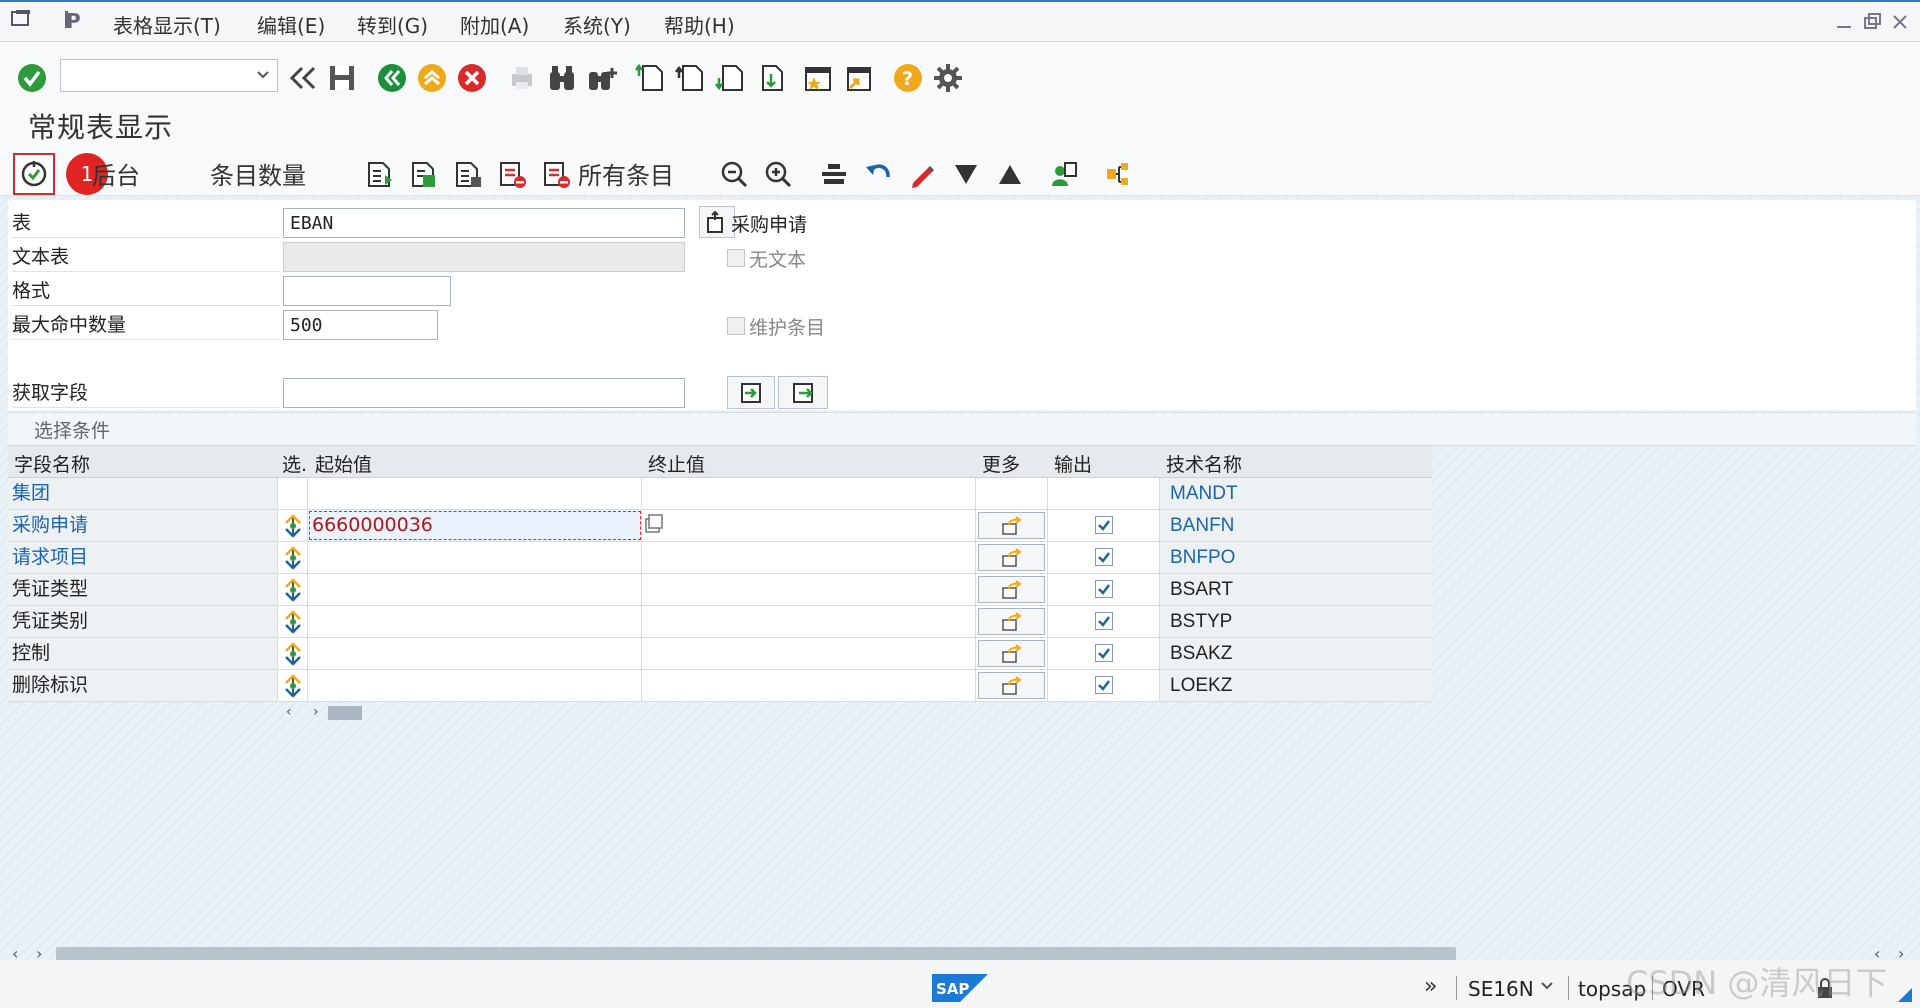 The height and width of the screenshot is (1008, 1920). Describe the element at coordinates (432, 78) in the screenshot. I see `exit-icon` at that location.